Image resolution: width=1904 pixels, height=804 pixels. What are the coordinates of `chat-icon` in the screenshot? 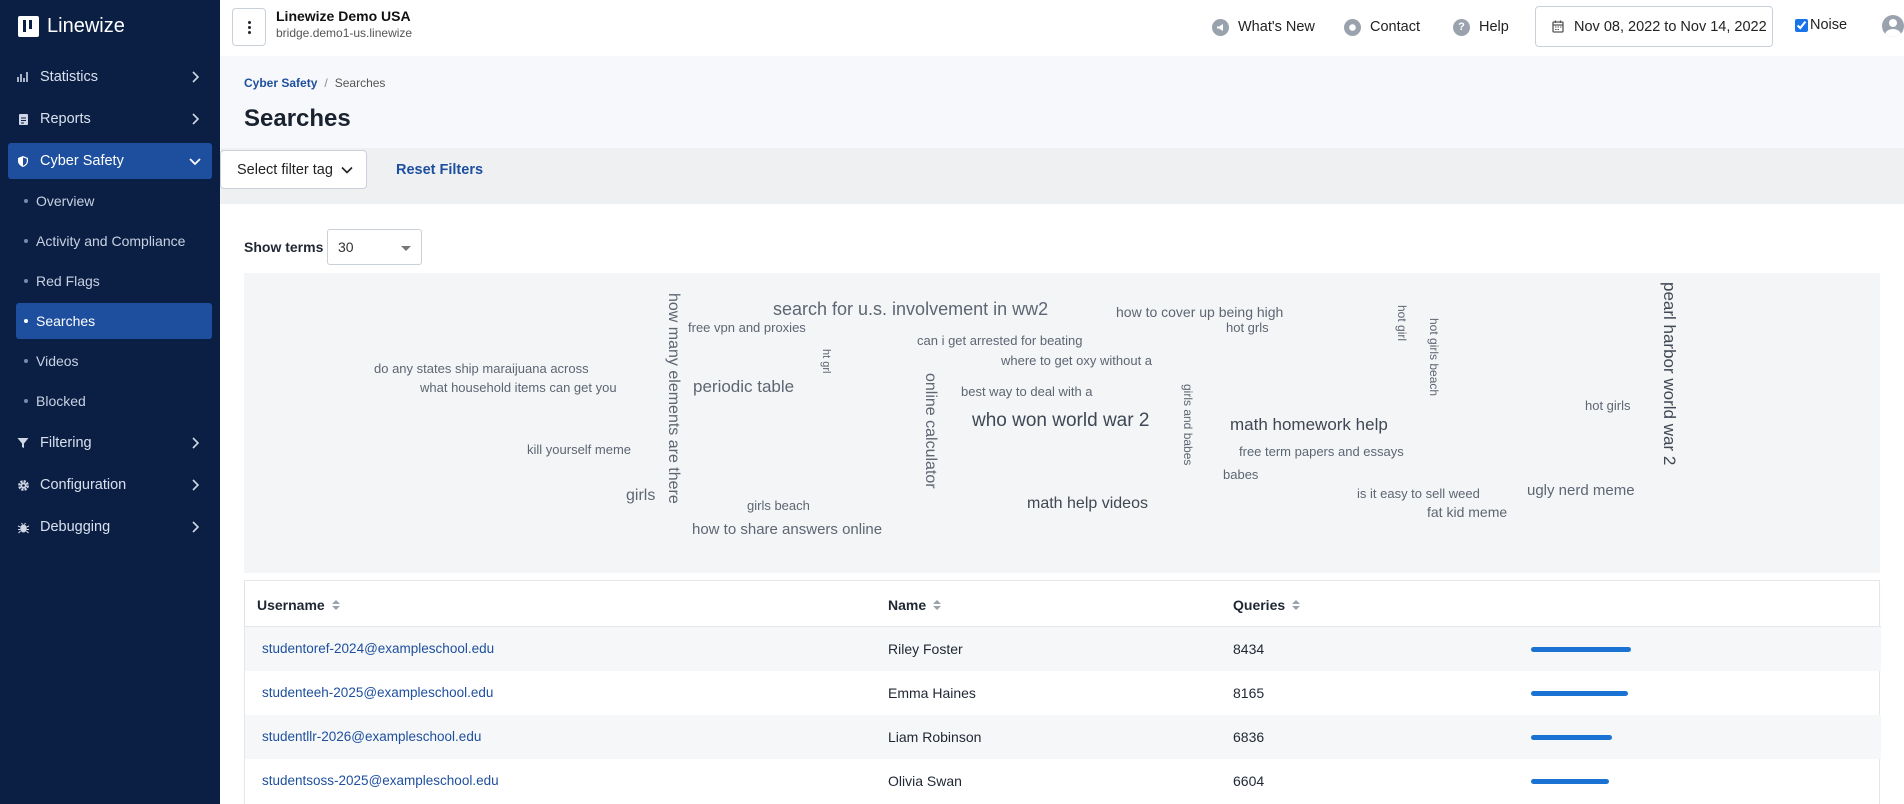 It's located at (1352, 27).